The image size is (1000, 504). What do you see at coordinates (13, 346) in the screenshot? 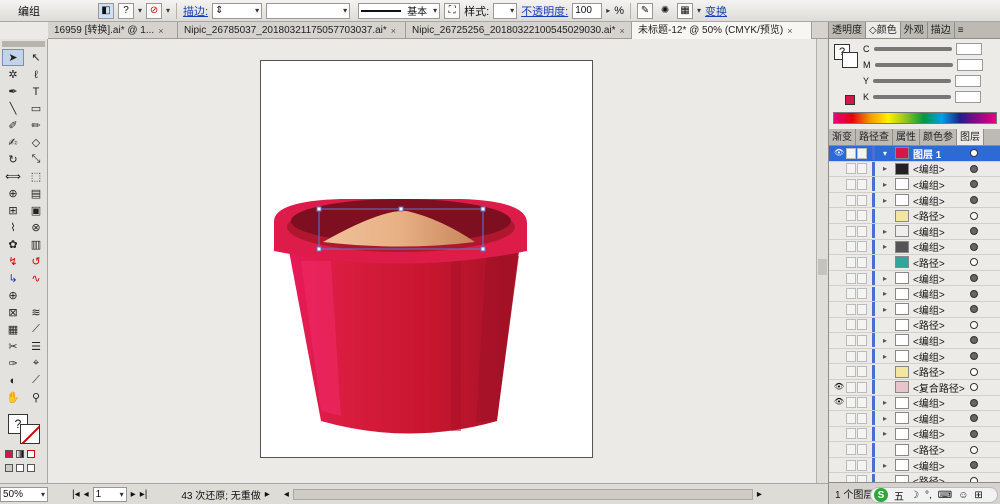
I see `scissors-tool-icon: ✂` at bounding box center [13, 346].